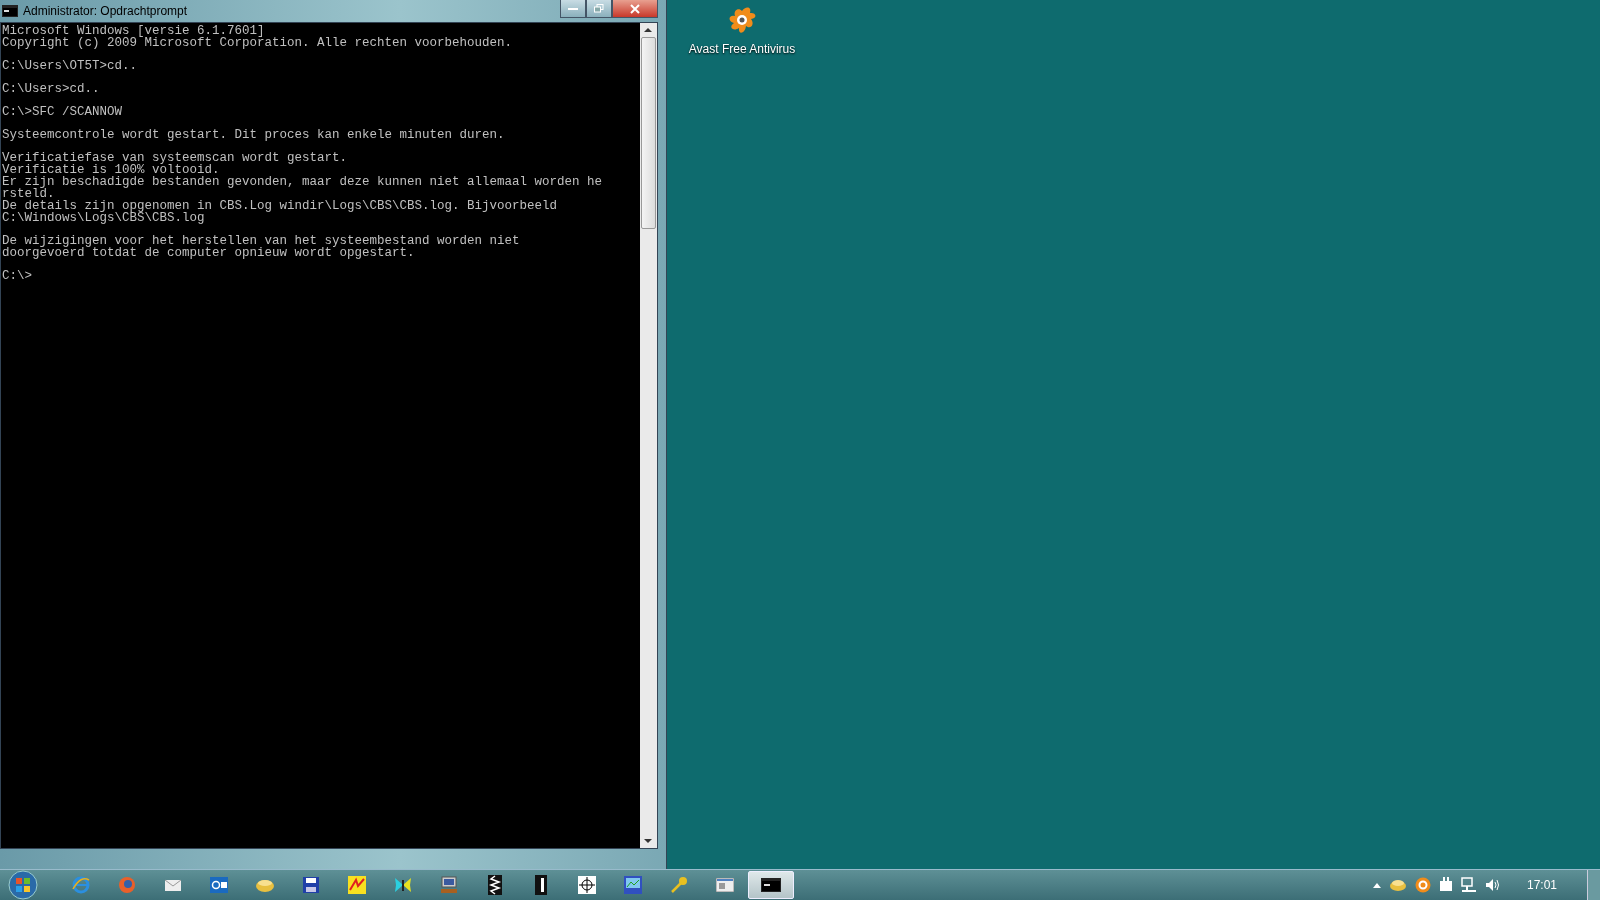 The width and height of the screenshot is (1600, 900). What do you see at coordinates (133, 31) in the screenshot?
I see `console-line: Microsoft Windows [versie 6.1.7601]` at bounding box center [133, 31].